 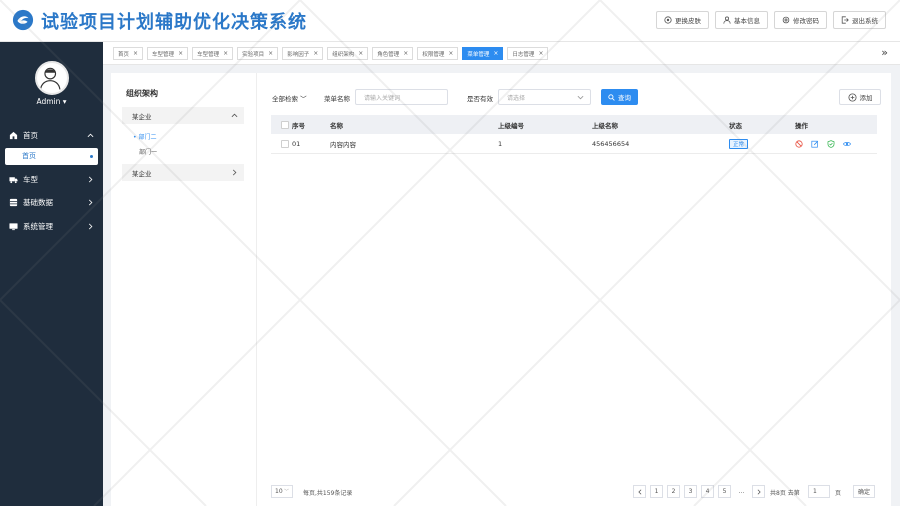 What do you see at coordinates (51, 180) in the screenshot?
I see `sidebar-item-vehicle: 车型` at bounding box center [51, 180].